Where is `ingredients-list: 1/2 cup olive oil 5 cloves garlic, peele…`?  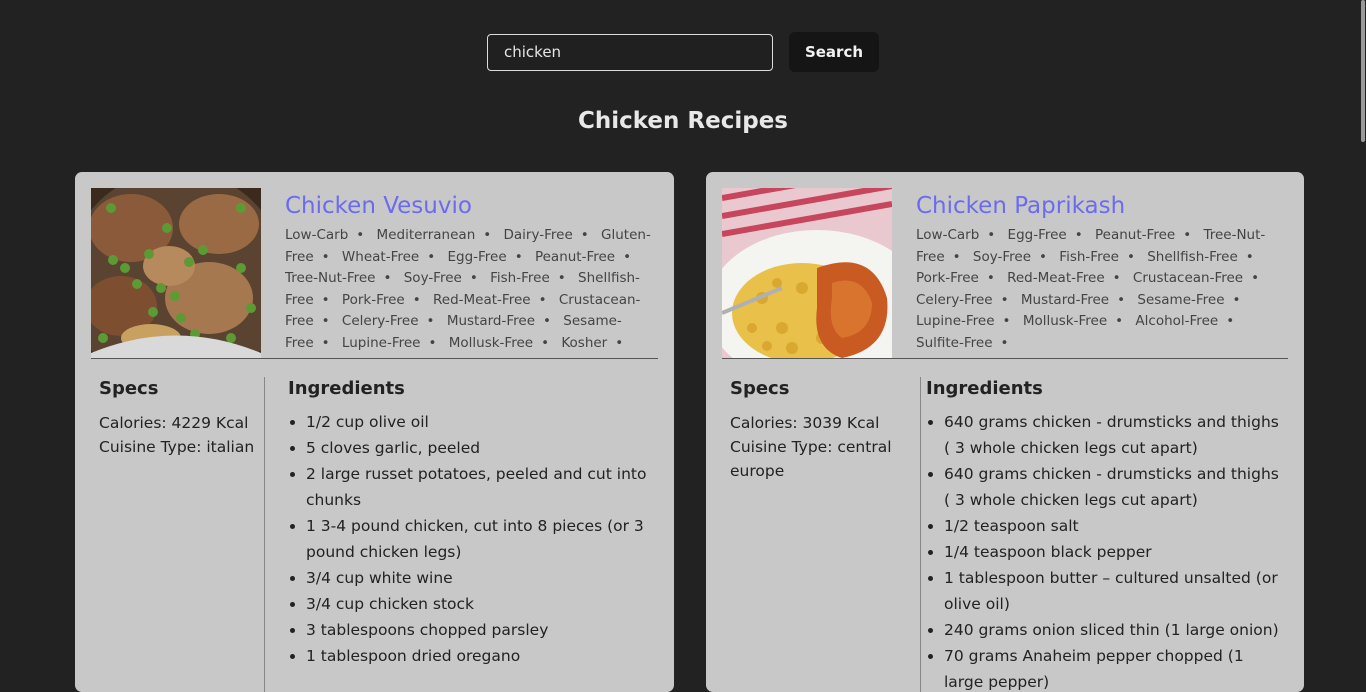 ingredients-list: 1/2 cup olive oil 5 cloves garlic, peele… is located at coordinates (474, 539).